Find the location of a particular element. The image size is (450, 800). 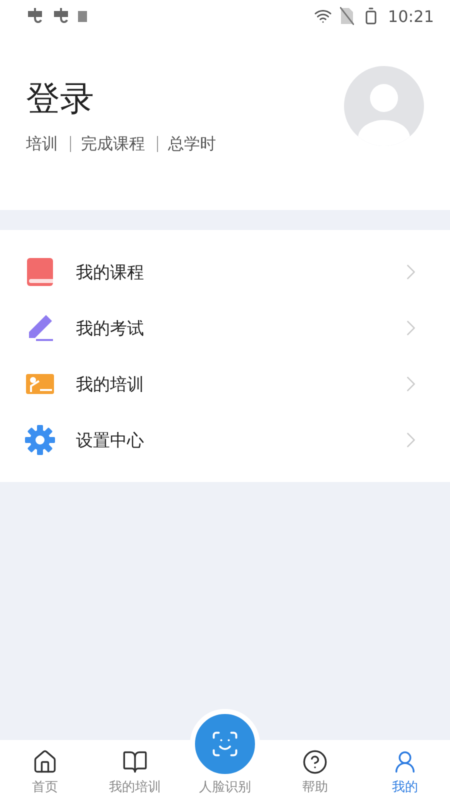

stat-label: 总学时 is located at coordinates (192, 144).